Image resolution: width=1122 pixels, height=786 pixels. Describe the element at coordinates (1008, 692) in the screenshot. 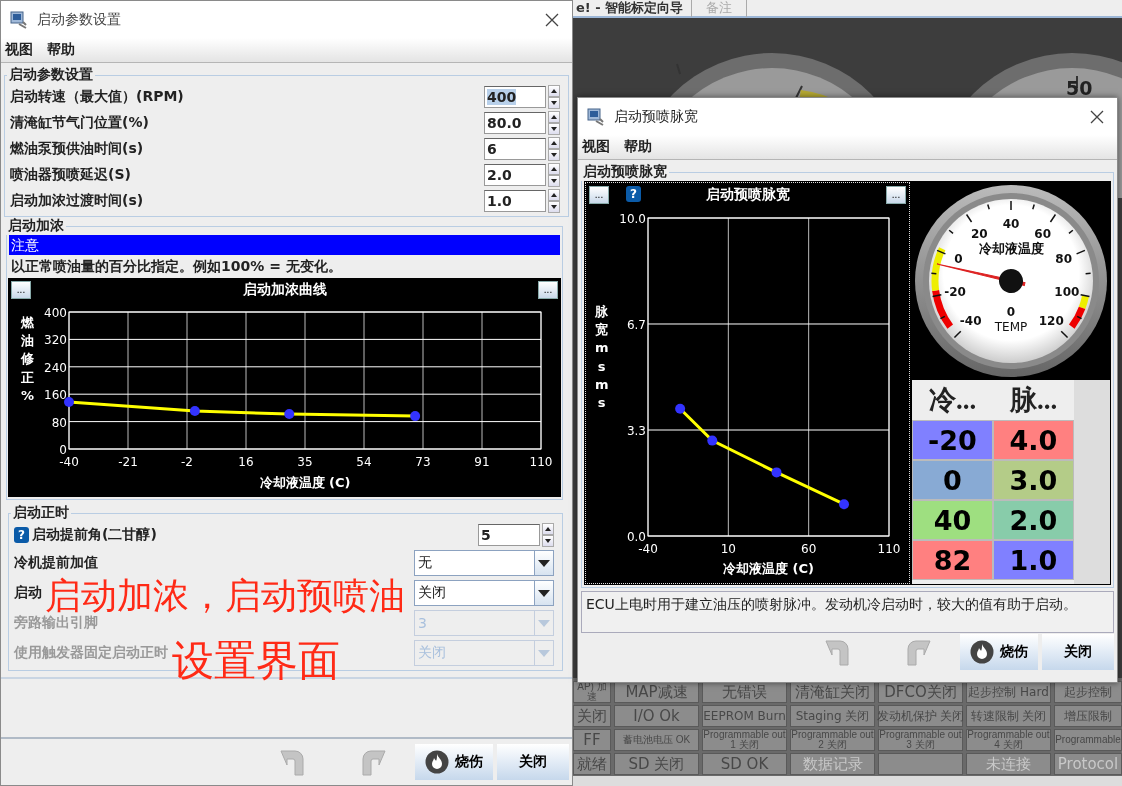

I see `status-indicator: 起步控制 Hard` at that location.